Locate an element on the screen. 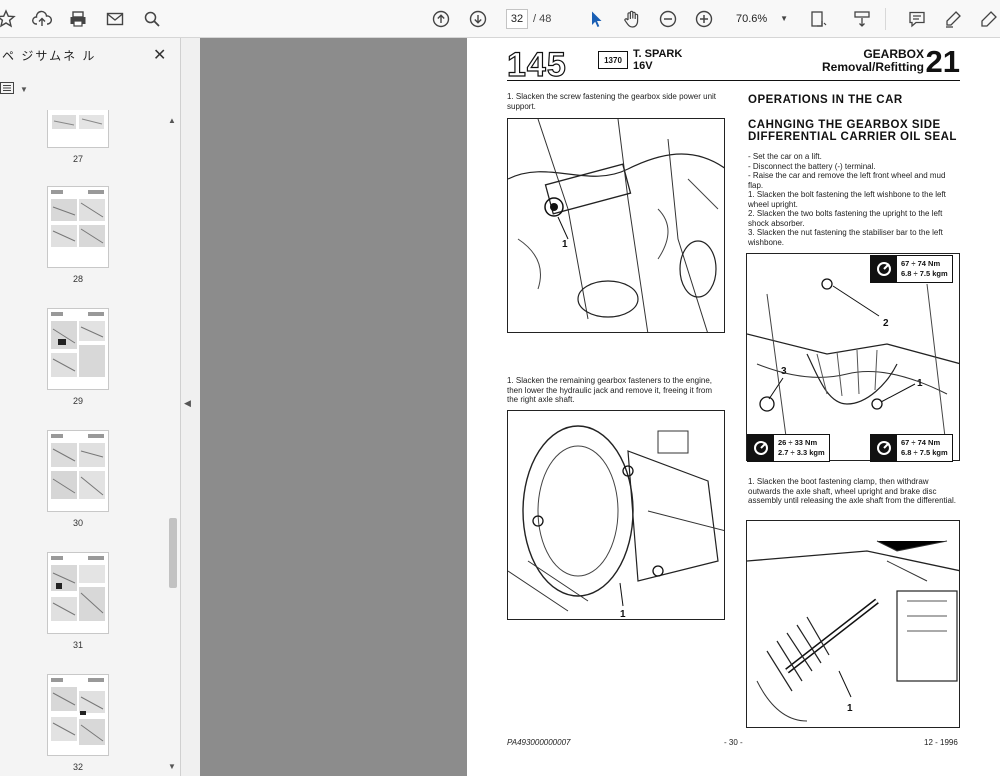  figure-power-unit-support: 1 is located at coordinates (616, 225).